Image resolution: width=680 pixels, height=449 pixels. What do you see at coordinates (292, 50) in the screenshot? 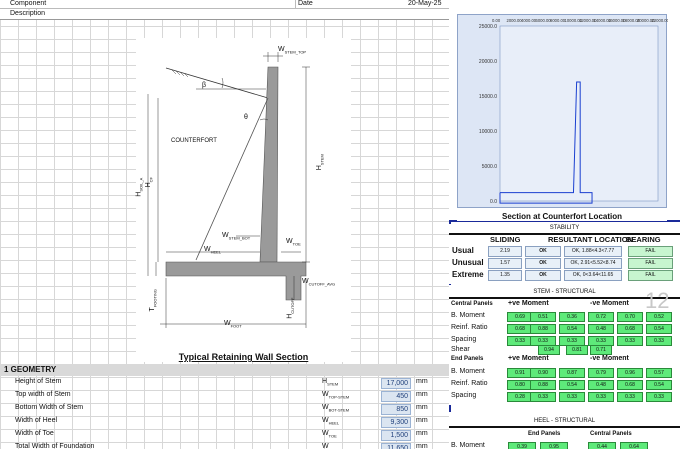
I see `w-stem-top-label: WSTEM_TOP` at bounding box center [292, 50].